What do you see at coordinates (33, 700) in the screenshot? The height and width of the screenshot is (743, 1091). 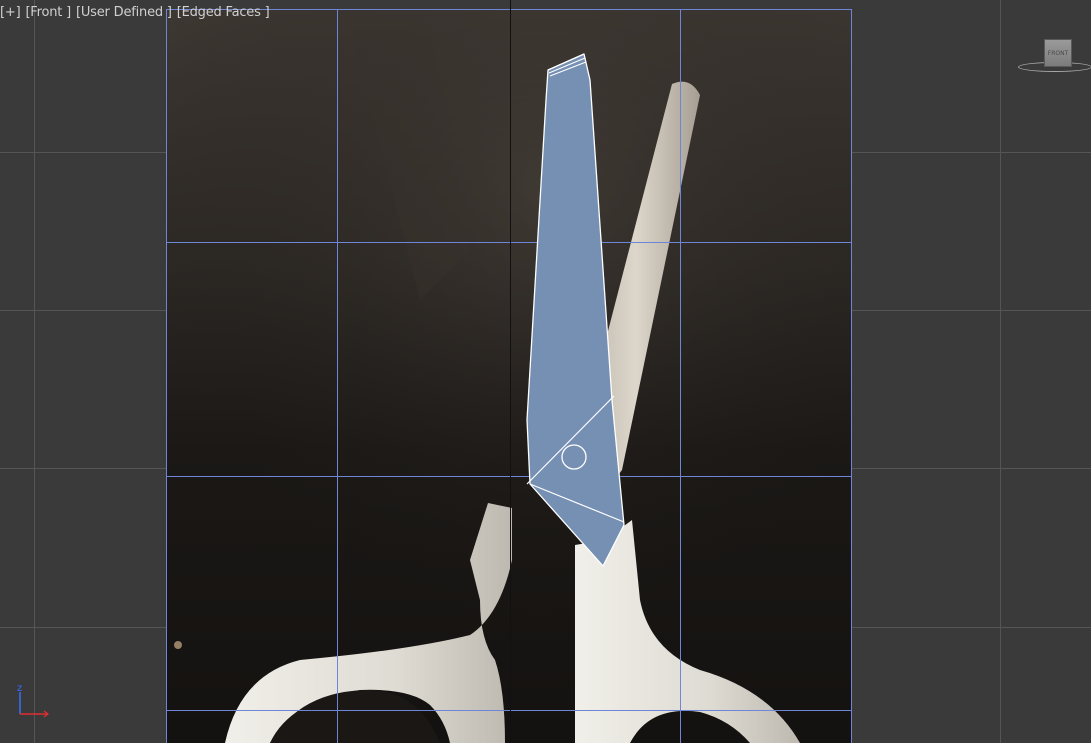 I see `axis-tripod: z` at bounding box center [33, 700].